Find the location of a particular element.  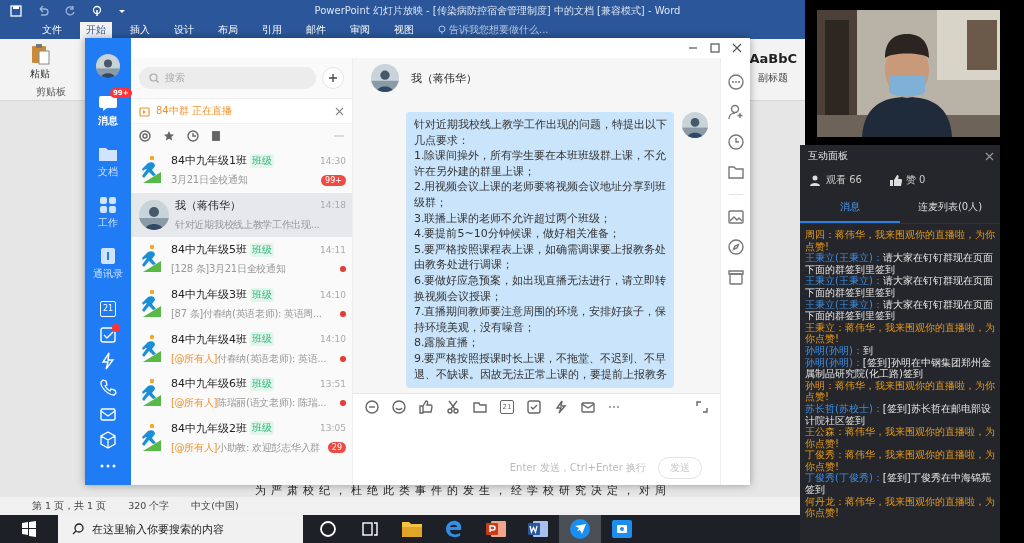

ribbon-tab: 布局 is located at coordinates (228, 30).